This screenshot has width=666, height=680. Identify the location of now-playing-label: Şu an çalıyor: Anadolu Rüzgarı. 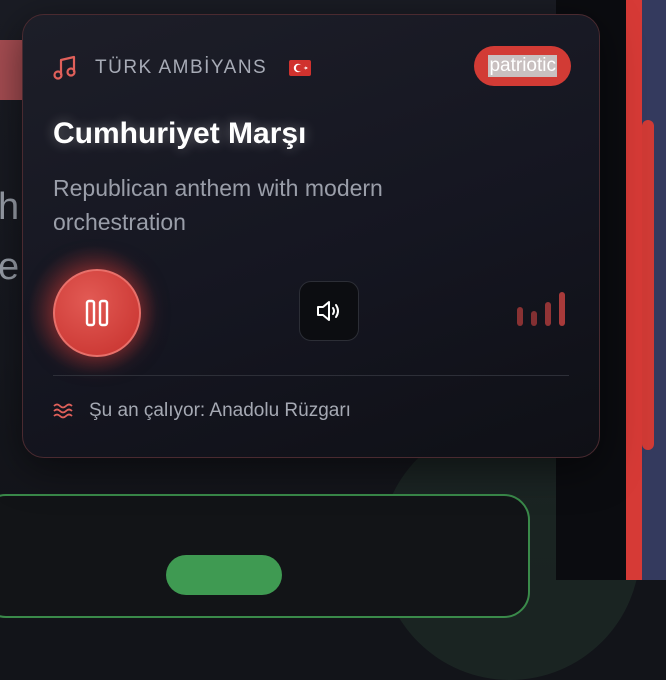
(220, 410).